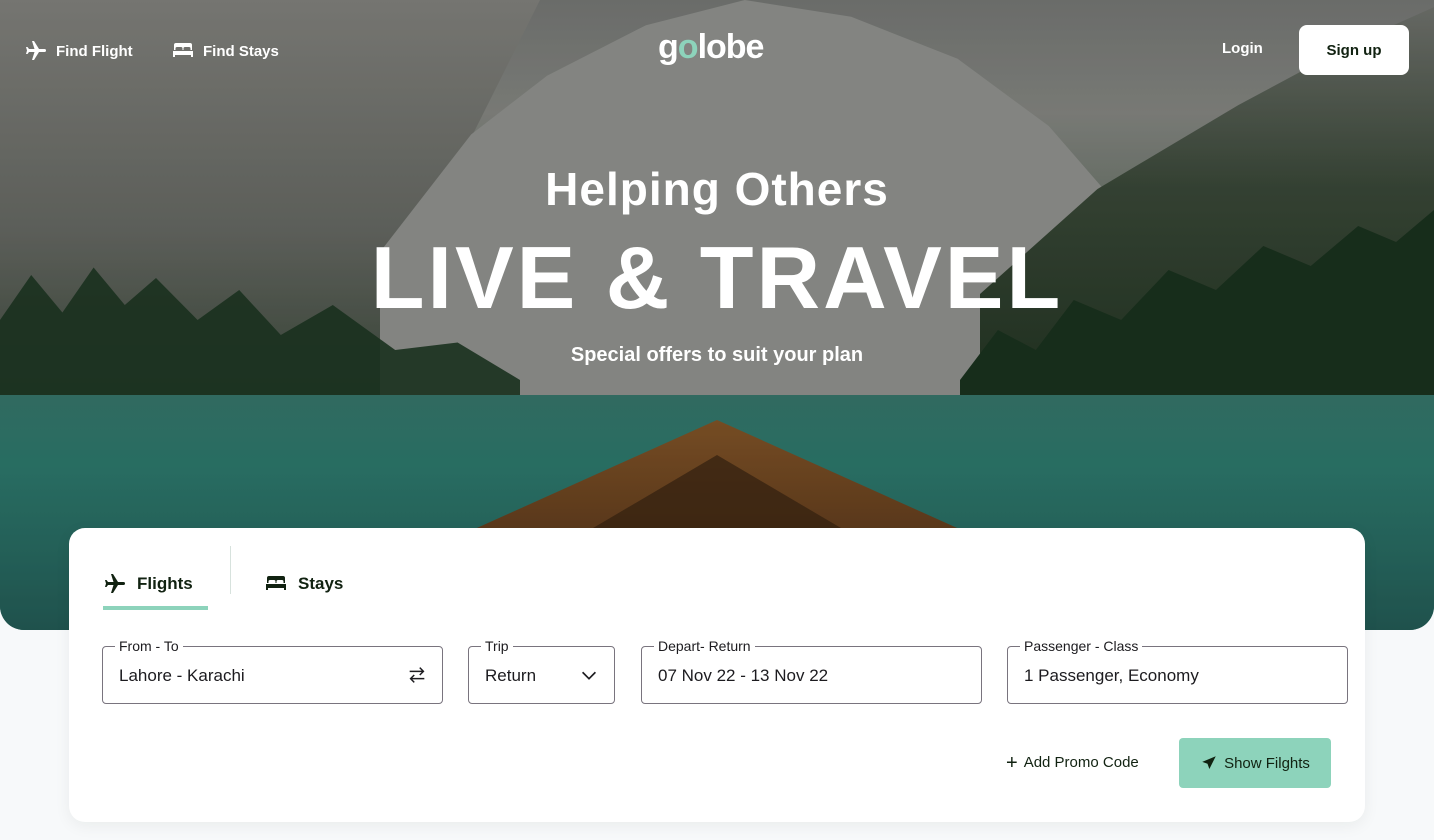 This screenshot has height=840, width=1434. What do you see at coordinates (717, 189) in the screenshot?
I see `hero-subtitle: Helping Others` at bounding box center [717, 189].